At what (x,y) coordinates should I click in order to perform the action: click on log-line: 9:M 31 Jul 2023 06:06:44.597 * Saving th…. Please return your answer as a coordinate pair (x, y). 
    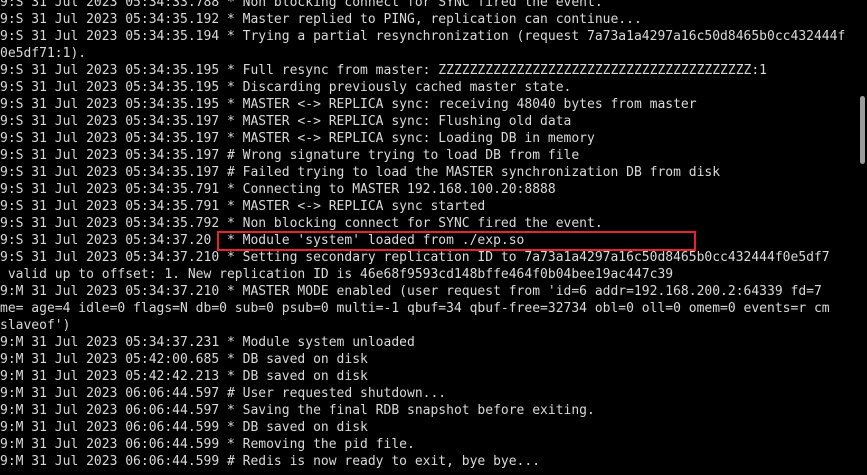
    Looking at the image, I should click on (297, 410).